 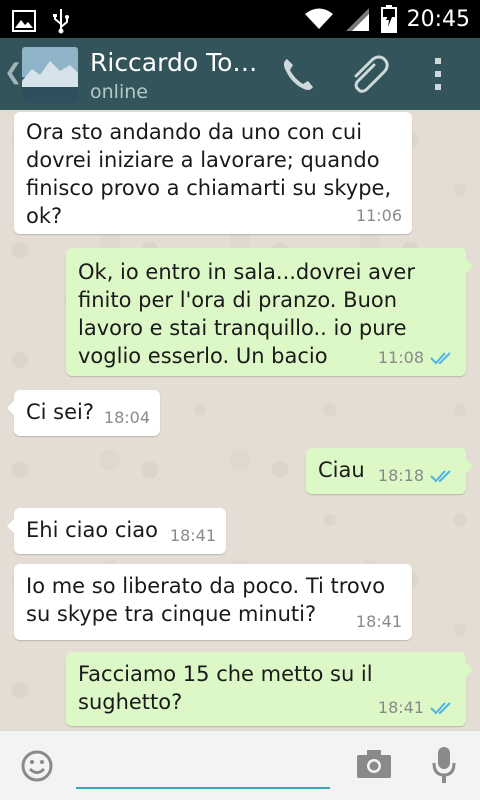 I want to click on message-time: 11:08, so click(x=400, y=357).